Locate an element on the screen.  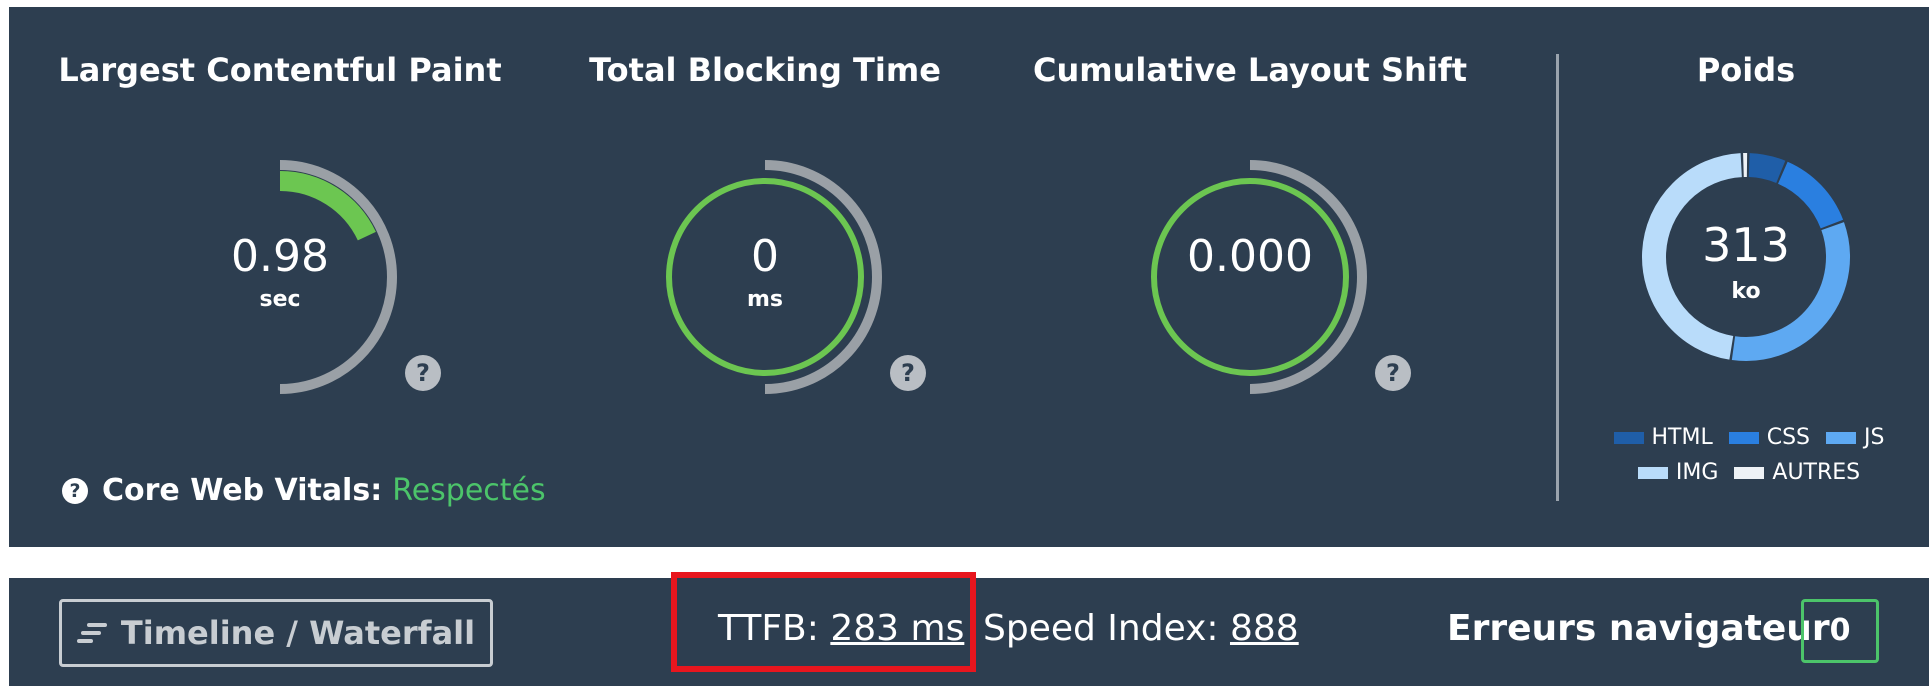
core-web-vitals-status: ? Core Web Vitals: Respectés is located at coordinates (304, 490).